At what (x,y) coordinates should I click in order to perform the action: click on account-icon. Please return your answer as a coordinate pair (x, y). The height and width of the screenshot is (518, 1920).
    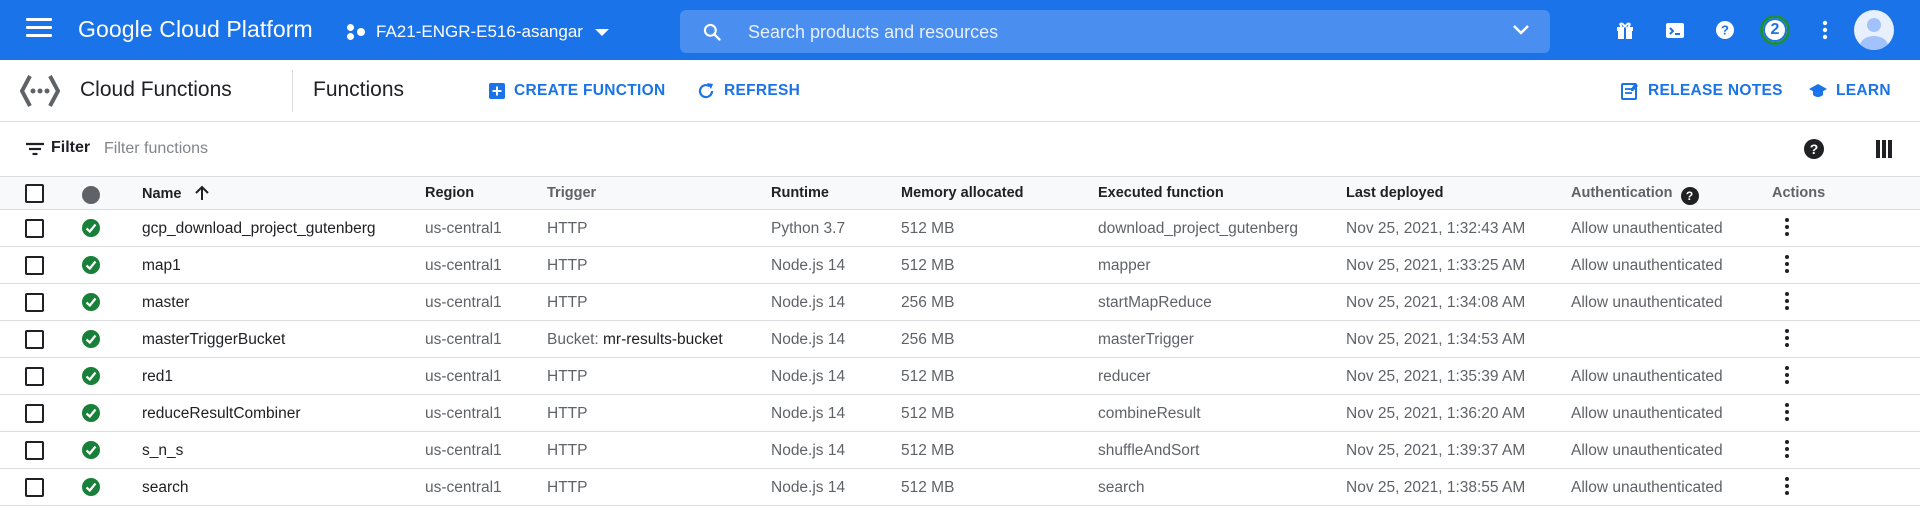
    Looking at the image, I should click on (1874, 34).